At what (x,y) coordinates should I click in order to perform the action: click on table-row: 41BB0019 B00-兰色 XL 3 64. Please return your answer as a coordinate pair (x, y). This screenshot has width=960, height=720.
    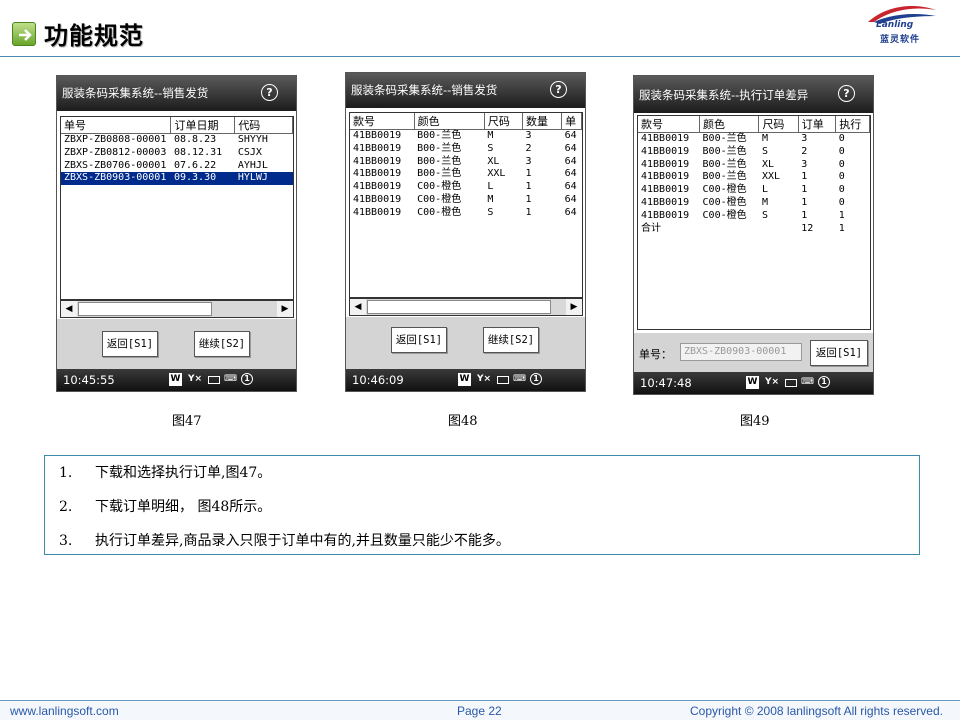
    Looking at the image, I should click on (466, 162).